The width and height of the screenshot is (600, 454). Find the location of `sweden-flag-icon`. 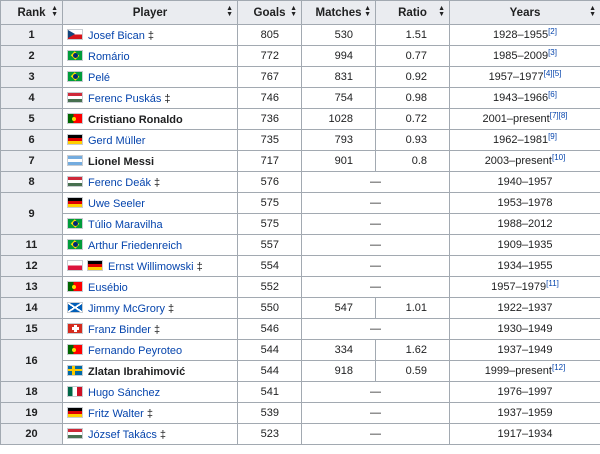

sweden-flag-icon is located at coordinates (75, 370).